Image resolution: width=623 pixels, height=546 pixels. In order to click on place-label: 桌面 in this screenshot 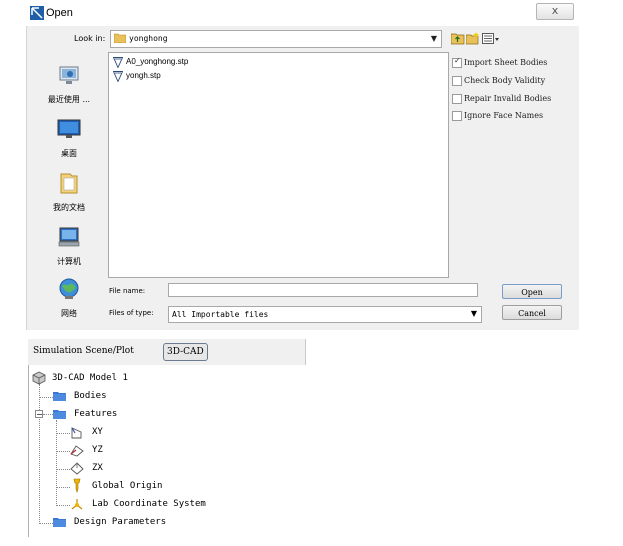, I will do `click(69, 153)`.